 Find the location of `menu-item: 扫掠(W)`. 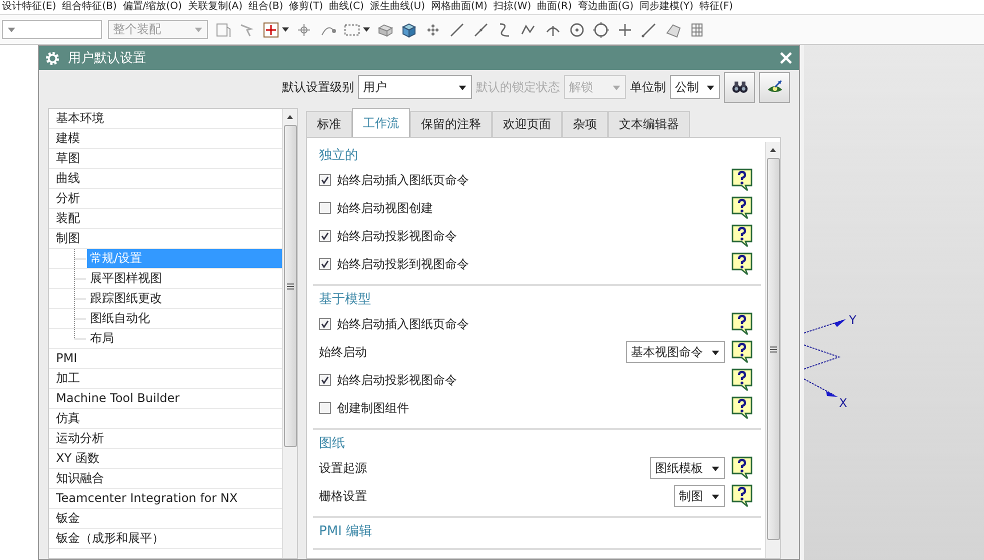

menu-item: 扫掠(W) is located at coordinates (512, 7).